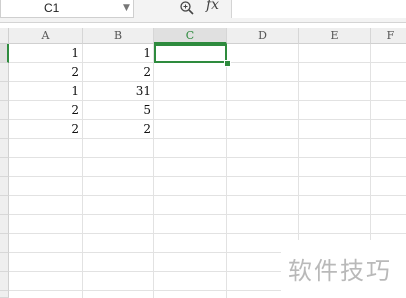 Image resolution: width=406 pixels, height=298 pixels. Describe the element at coordinates (67, 9) in the screenshot. I see `name-box: C1 ▼` at that location.